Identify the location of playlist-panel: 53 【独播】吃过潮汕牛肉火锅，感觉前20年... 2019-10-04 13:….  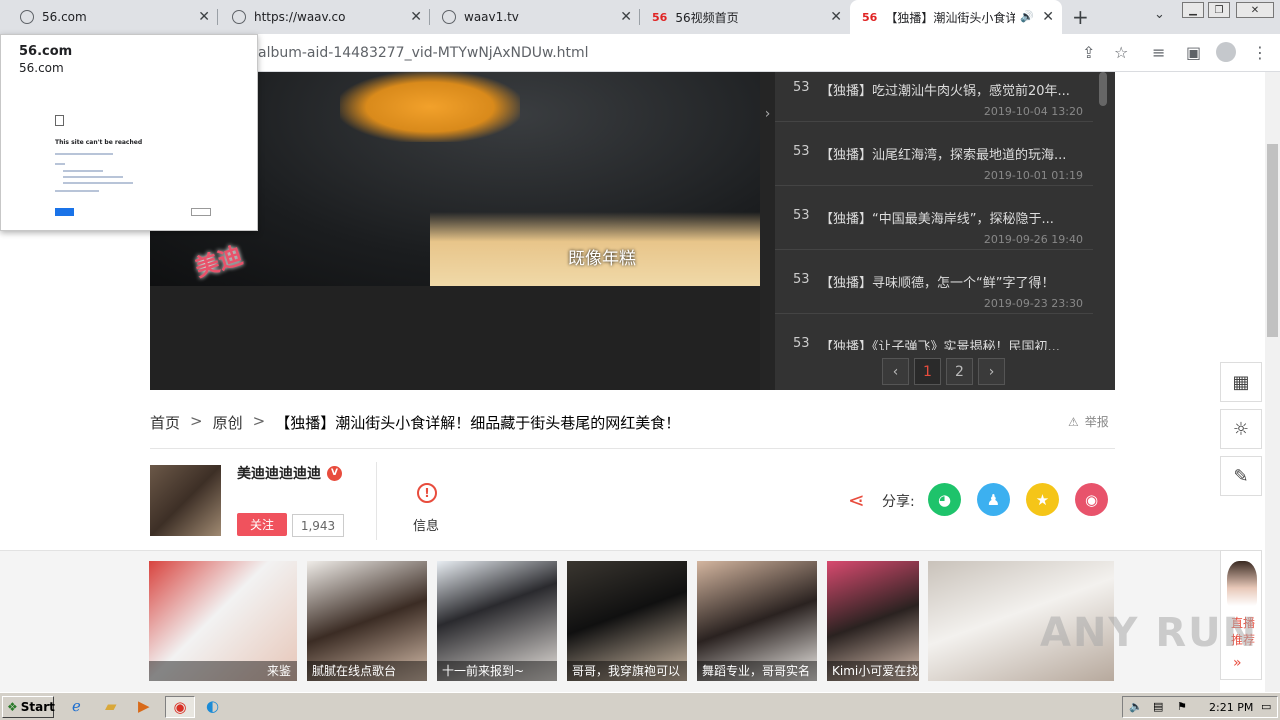
(945, 231).